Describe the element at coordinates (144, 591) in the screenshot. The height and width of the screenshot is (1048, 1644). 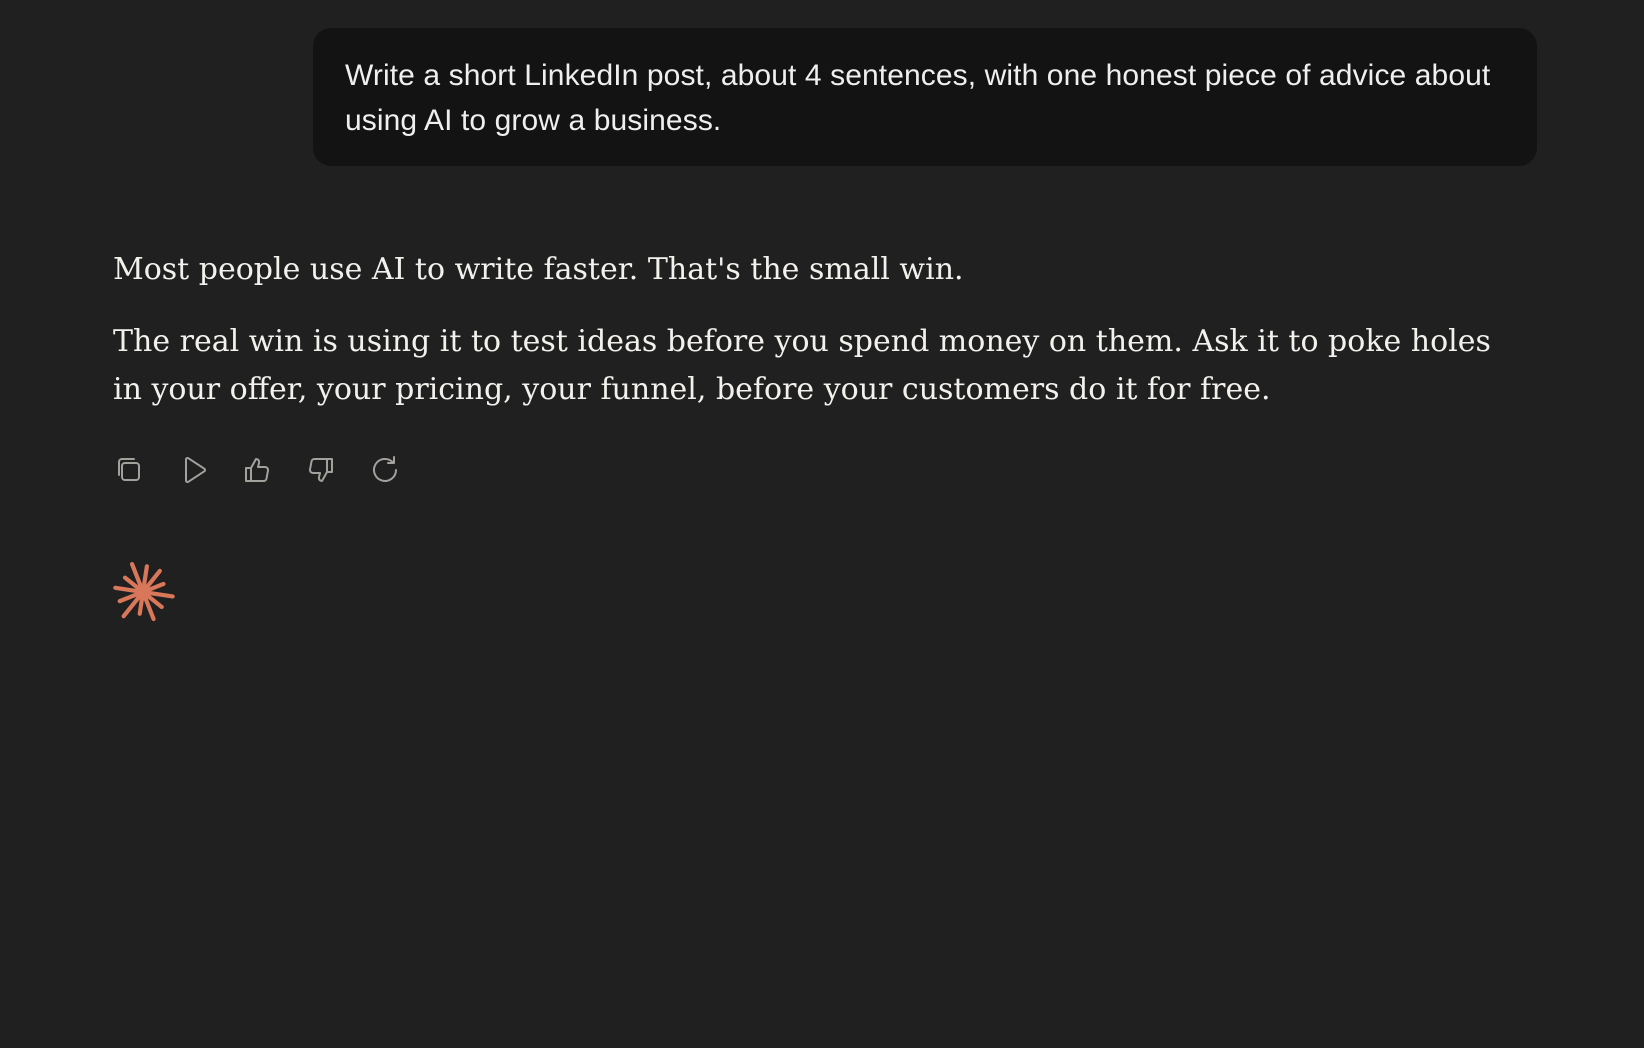
I see `spark-icon` at that location.